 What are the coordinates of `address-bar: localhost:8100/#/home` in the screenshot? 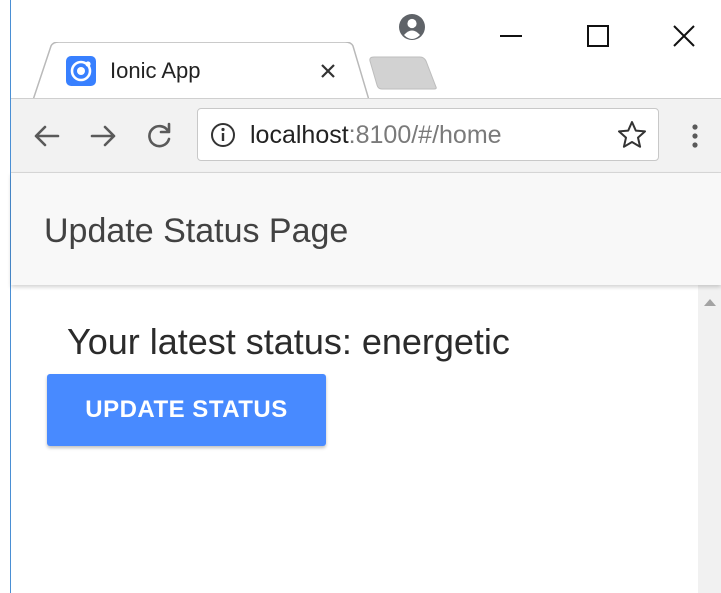 It's located at (428, 134).